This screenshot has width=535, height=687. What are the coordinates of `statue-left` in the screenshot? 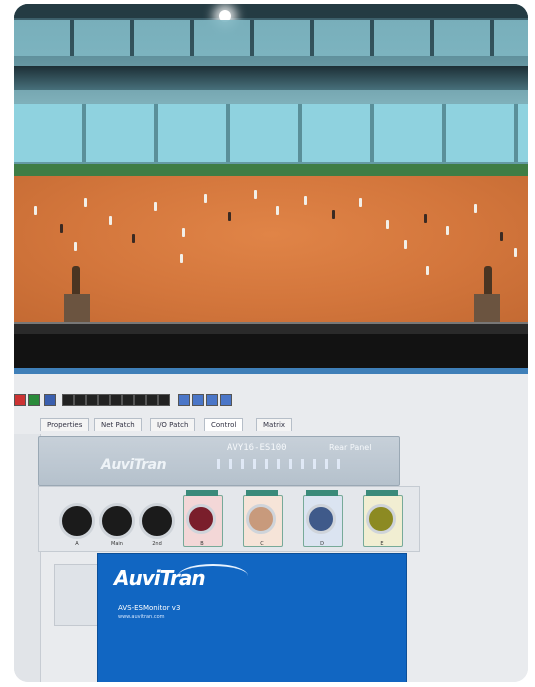 It's located at (76, 281).